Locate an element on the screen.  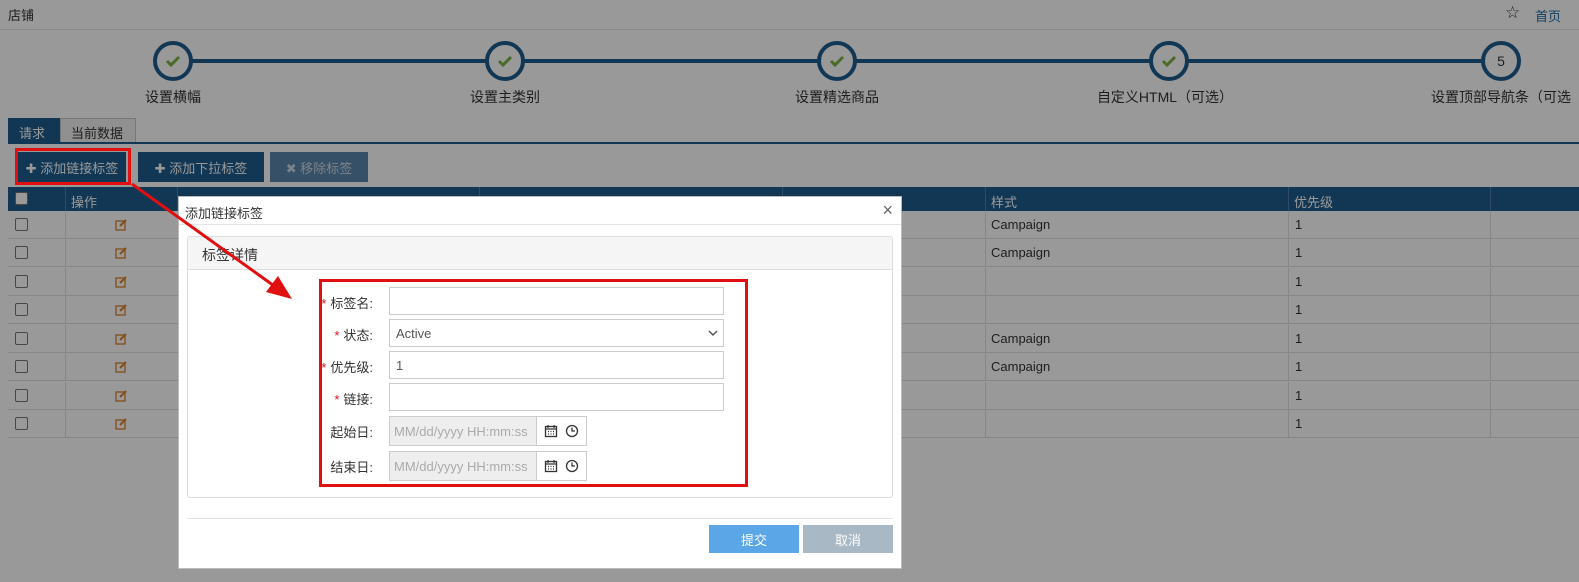
close-icon: × is located at coordinates (887, 210).